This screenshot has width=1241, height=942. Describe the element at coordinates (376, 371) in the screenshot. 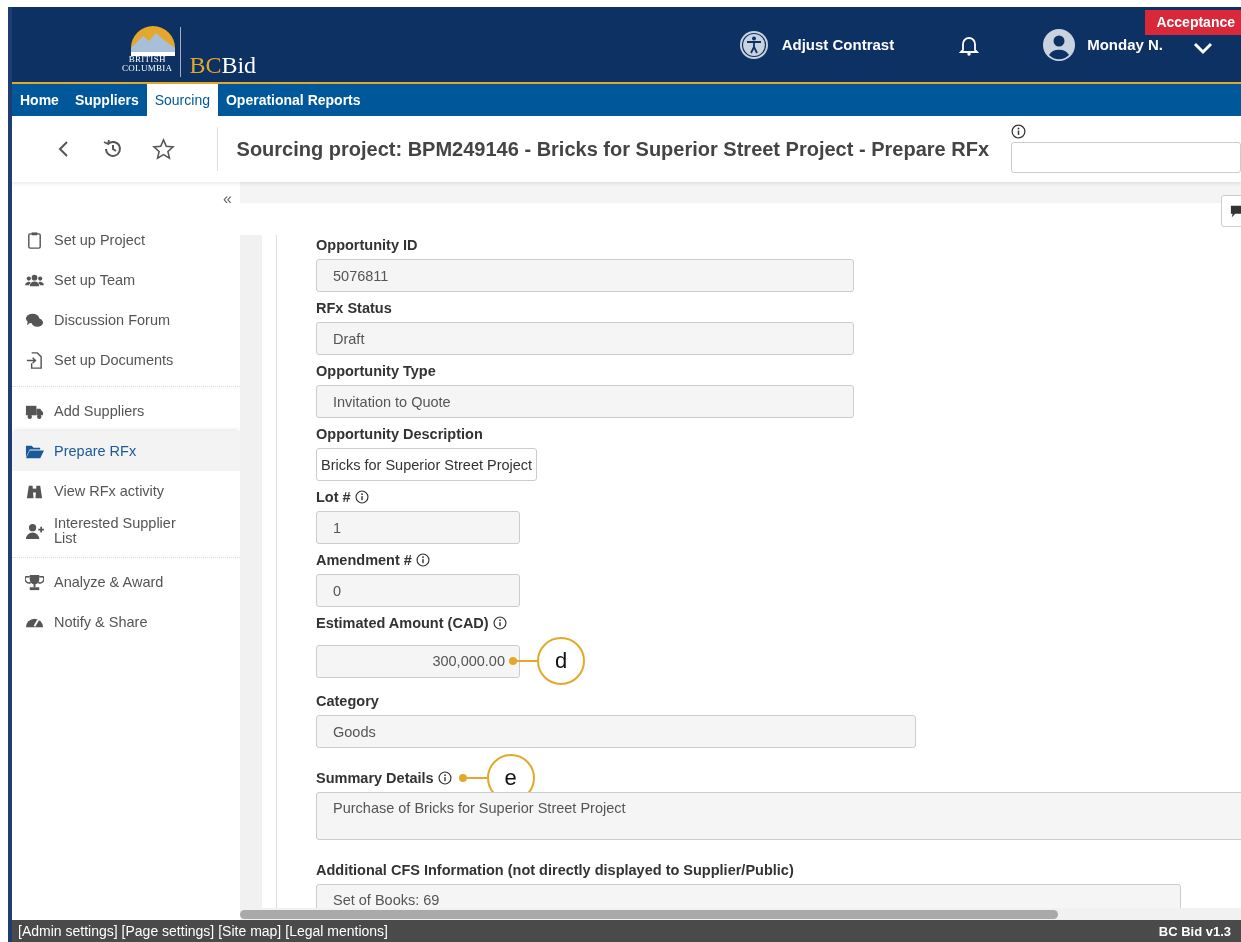

I see `field-label: Opportunity Type` at that location.